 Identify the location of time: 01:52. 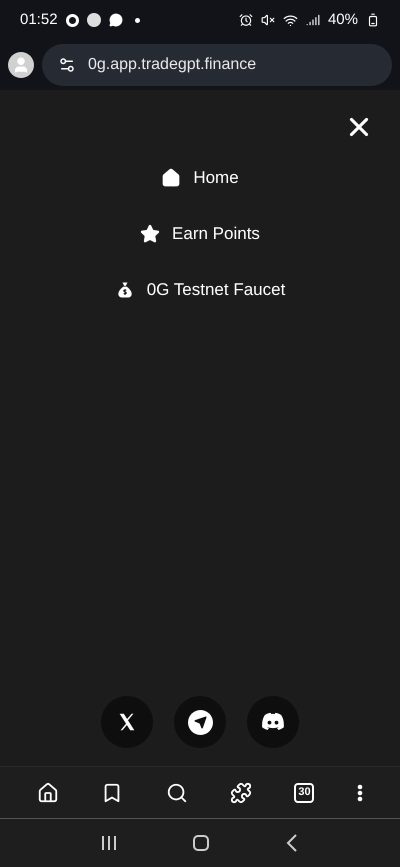
(39, 20).